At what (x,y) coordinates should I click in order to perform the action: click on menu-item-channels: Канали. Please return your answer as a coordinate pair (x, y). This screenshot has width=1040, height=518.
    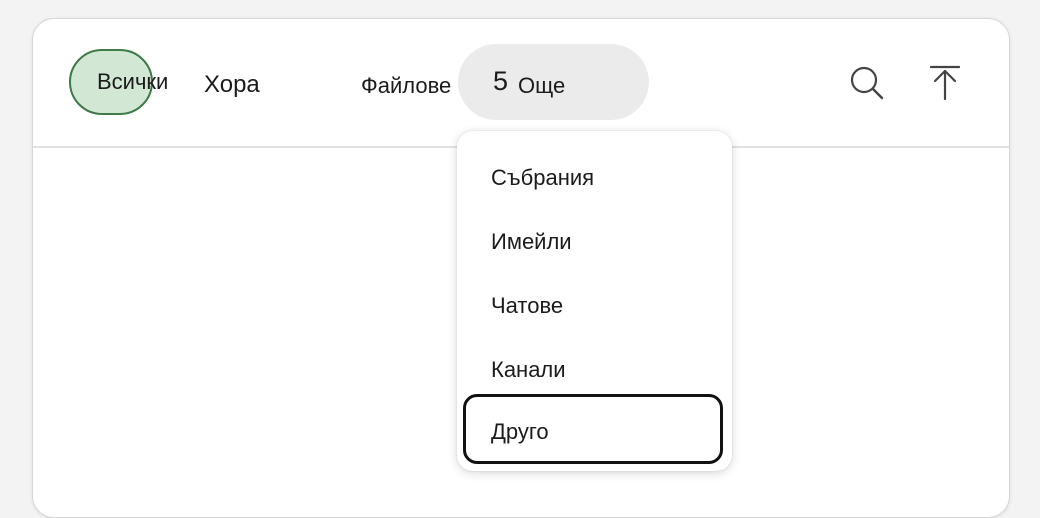
    Looking at the image, I should click on (528, 370).